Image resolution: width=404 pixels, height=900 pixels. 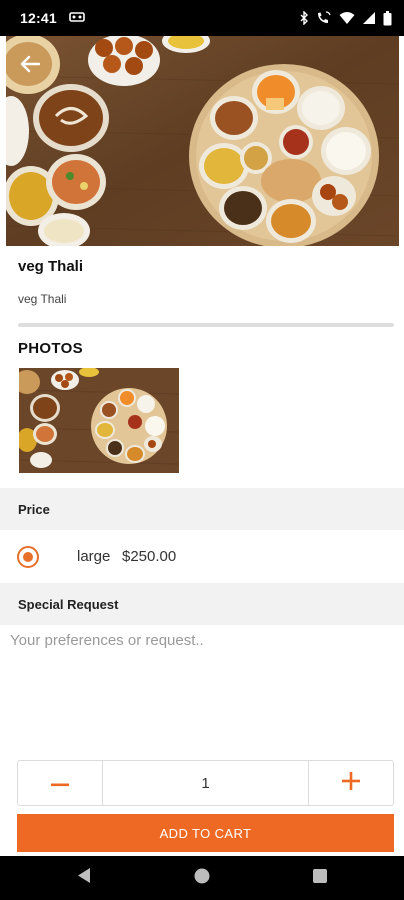 I want to click on thali-photo-thumbnail, so click(x=99, y=420).